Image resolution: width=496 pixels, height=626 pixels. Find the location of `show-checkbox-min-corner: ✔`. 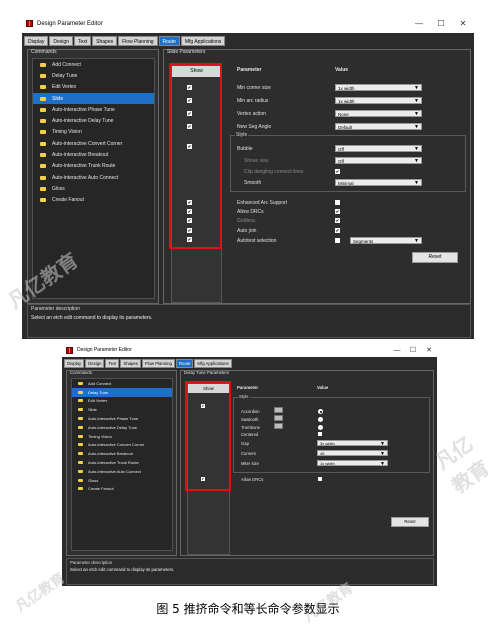

show-checkbox-min-corner: ✔ is located at coordinates (189, 87).